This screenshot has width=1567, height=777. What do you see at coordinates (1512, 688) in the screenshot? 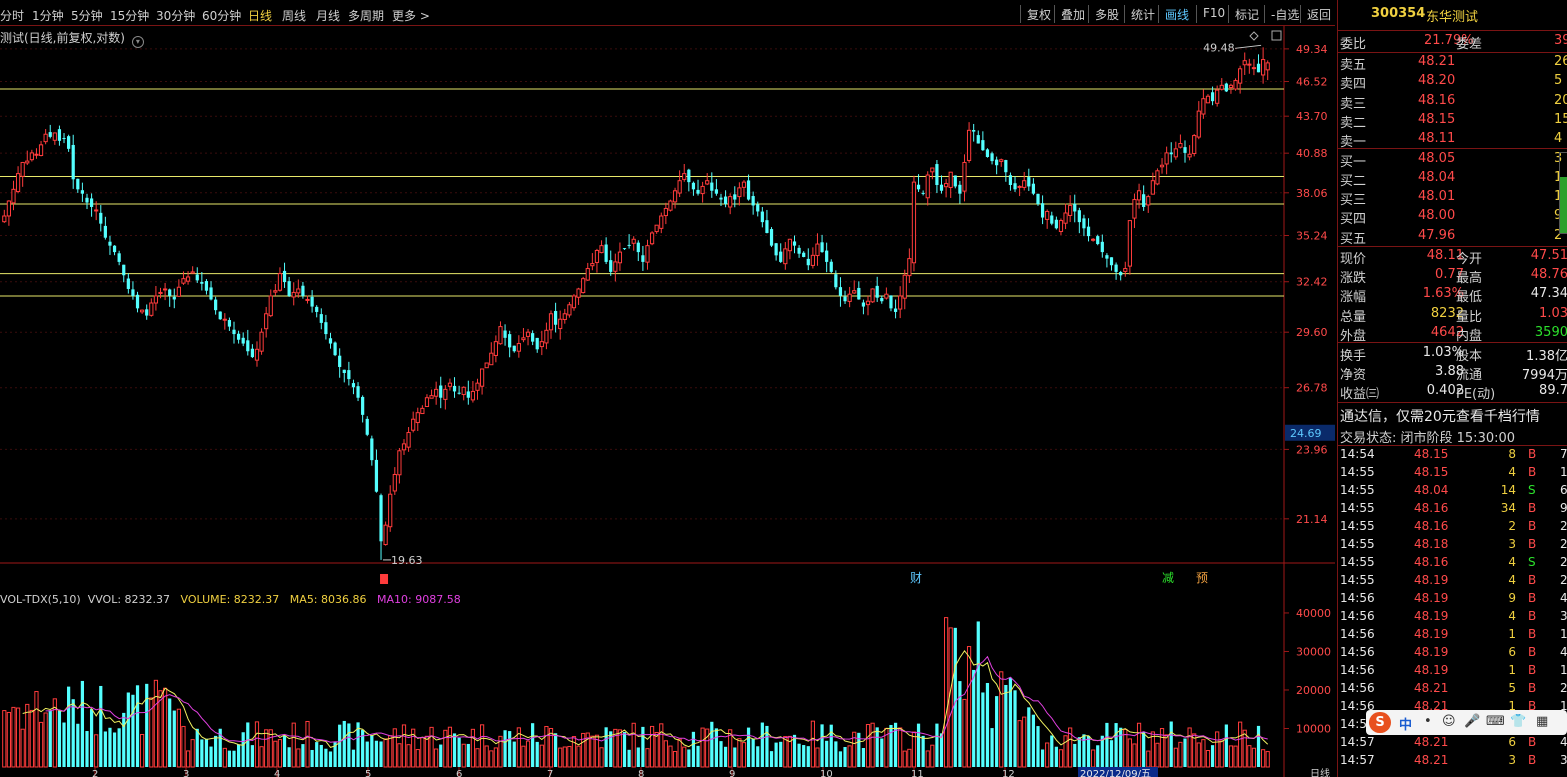
I see `tick-volume: 5` at bounding box center [1512, 688].